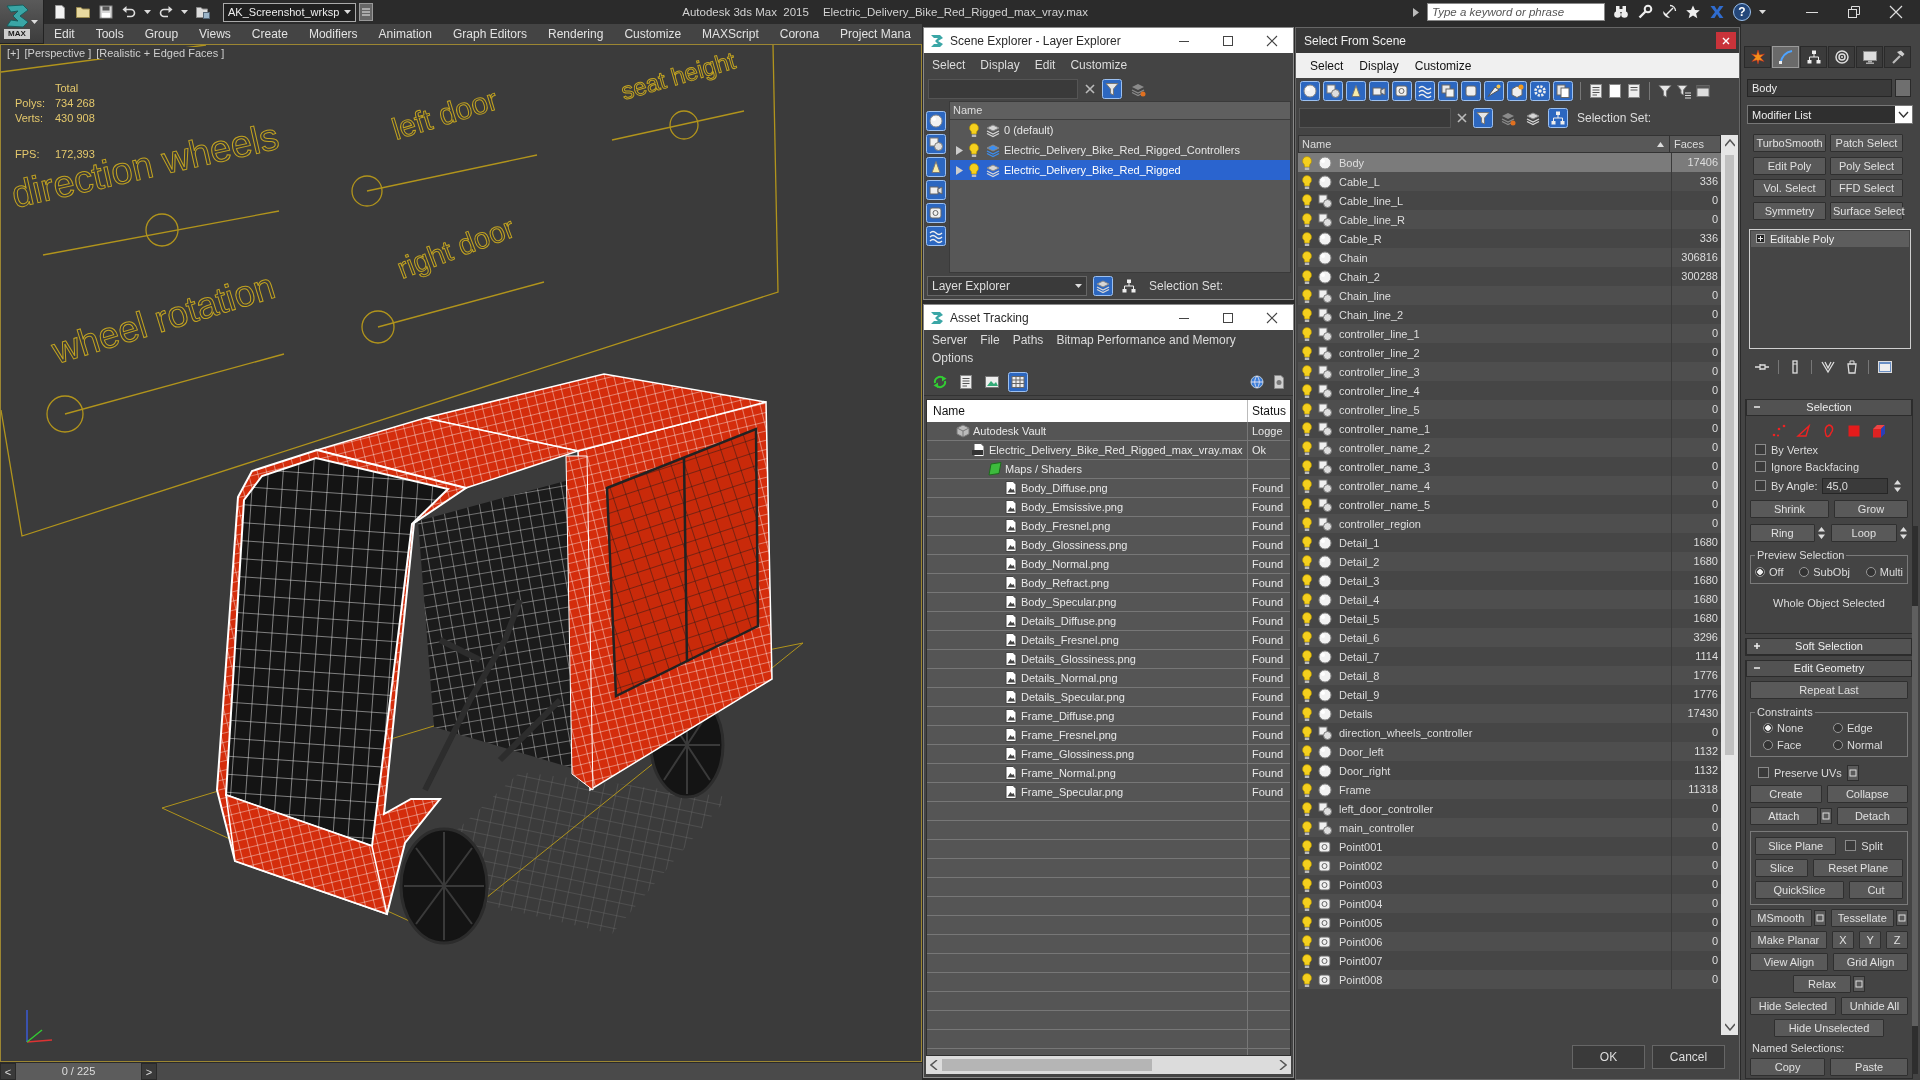  What do you see at coordinates (1645, 12) in the screenshot?
I see `wrench-icon` at bounding box center [1645, 12].